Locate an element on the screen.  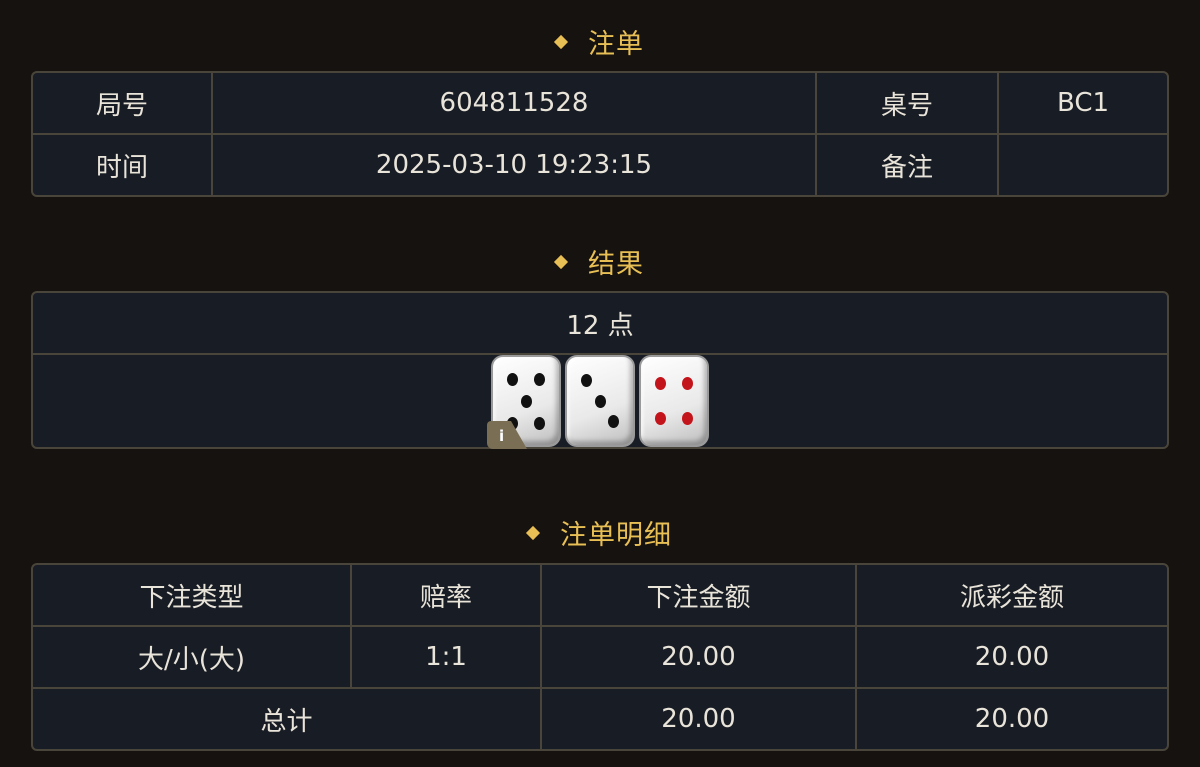
bet-type: 大/小(大) is located at coordinates (192, 658).